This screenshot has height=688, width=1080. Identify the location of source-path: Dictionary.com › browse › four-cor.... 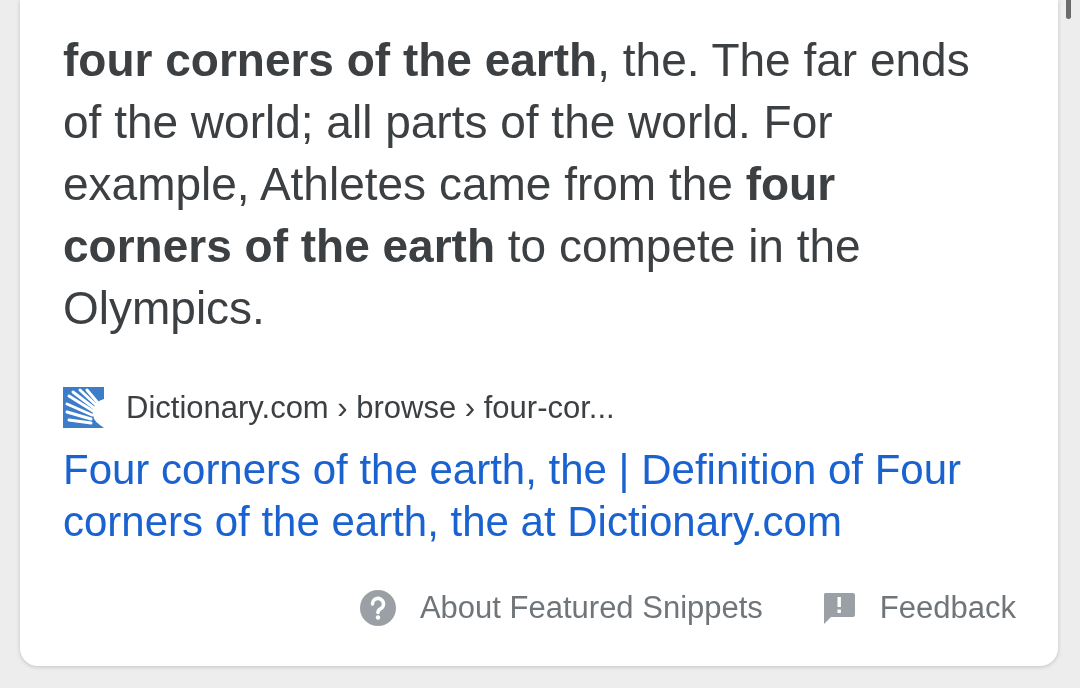
(370, 407).